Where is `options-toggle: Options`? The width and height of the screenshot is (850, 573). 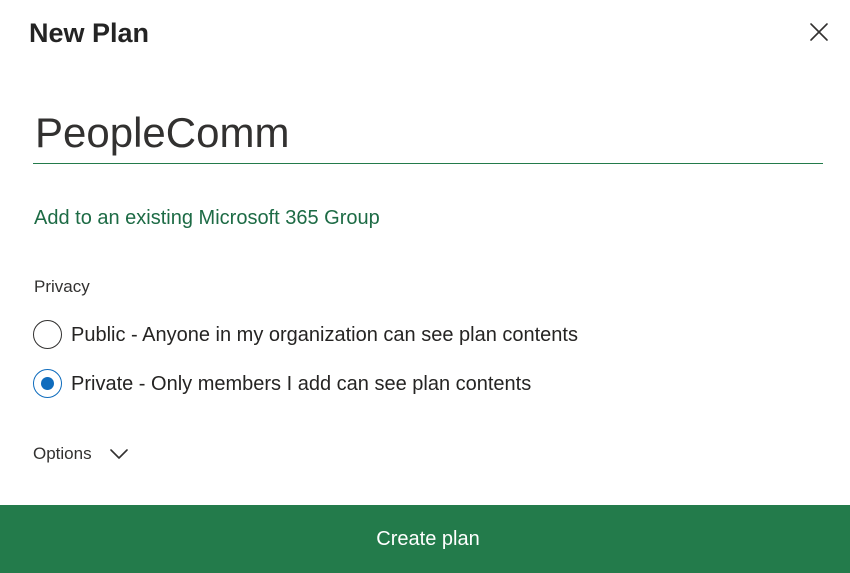
options-toggle: Options is located at coordinates (80, 454).